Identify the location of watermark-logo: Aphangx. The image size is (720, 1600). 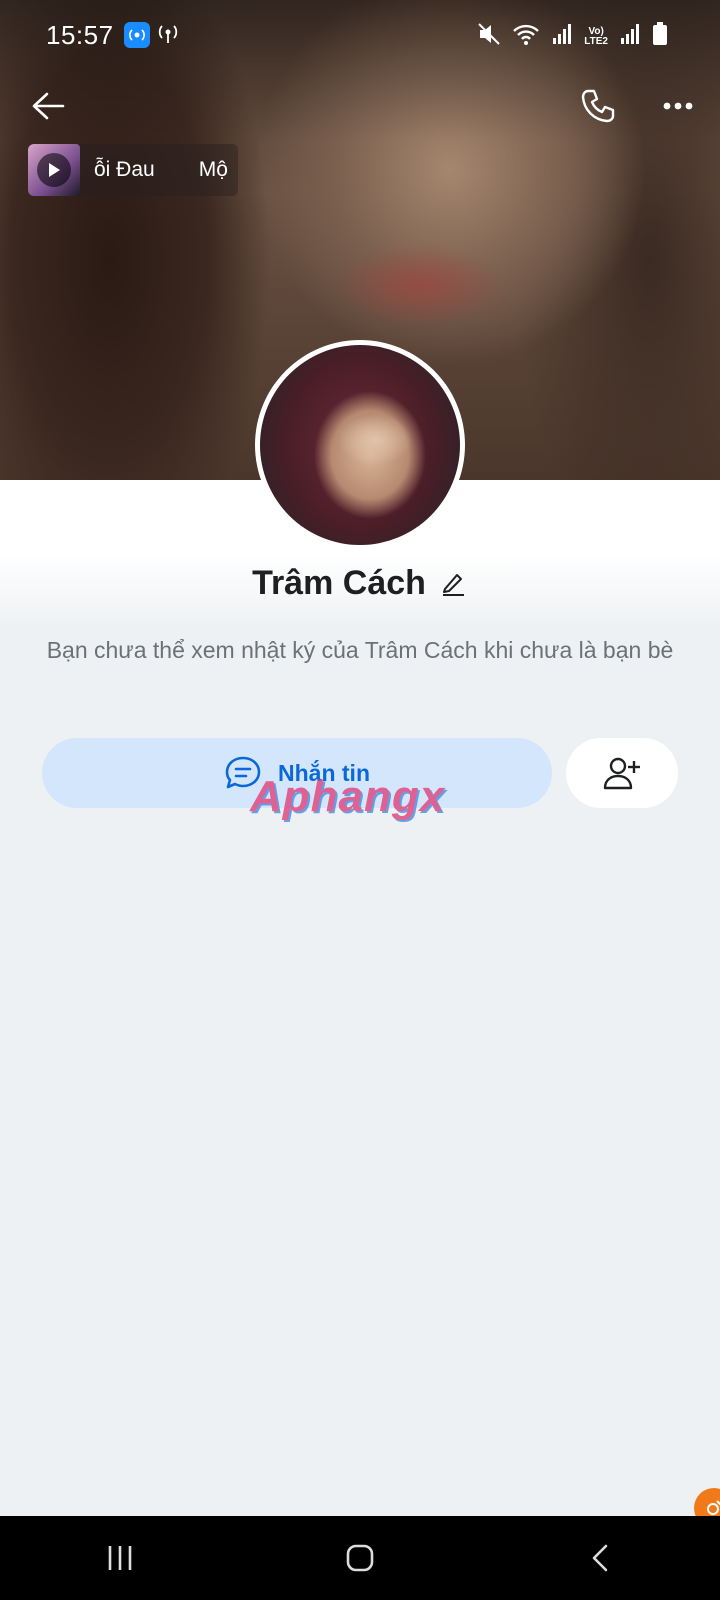
(348, 796).